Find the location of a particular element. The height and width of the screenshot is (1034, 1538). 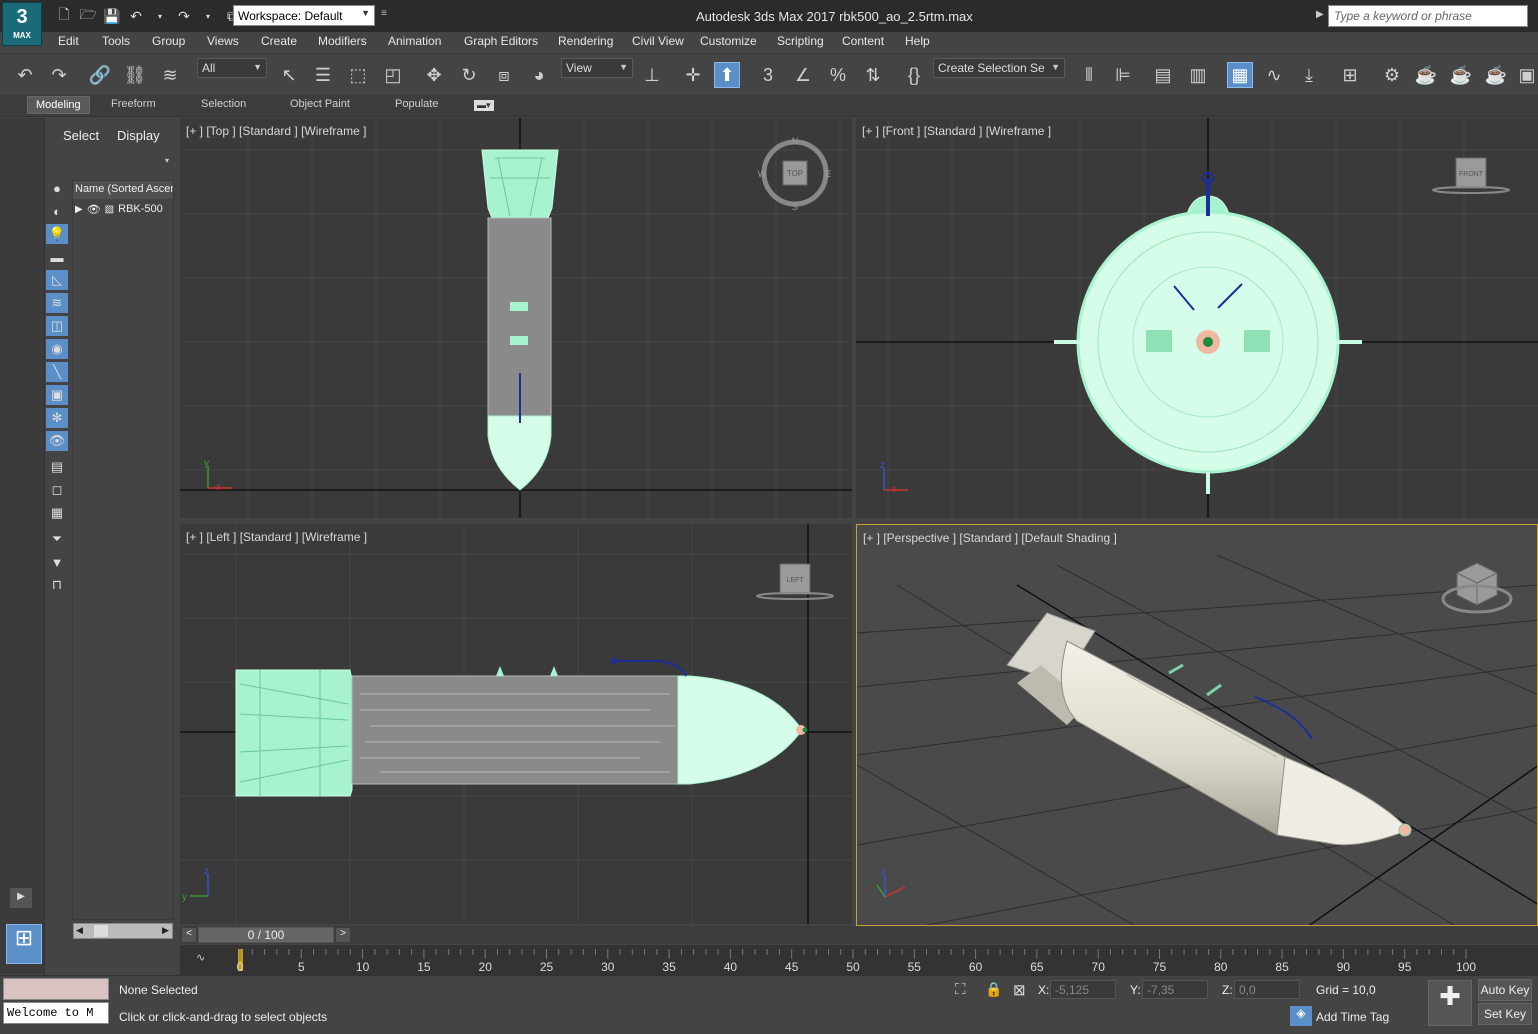

left-viewcube: LEFT is located at coordinates (795, 581).